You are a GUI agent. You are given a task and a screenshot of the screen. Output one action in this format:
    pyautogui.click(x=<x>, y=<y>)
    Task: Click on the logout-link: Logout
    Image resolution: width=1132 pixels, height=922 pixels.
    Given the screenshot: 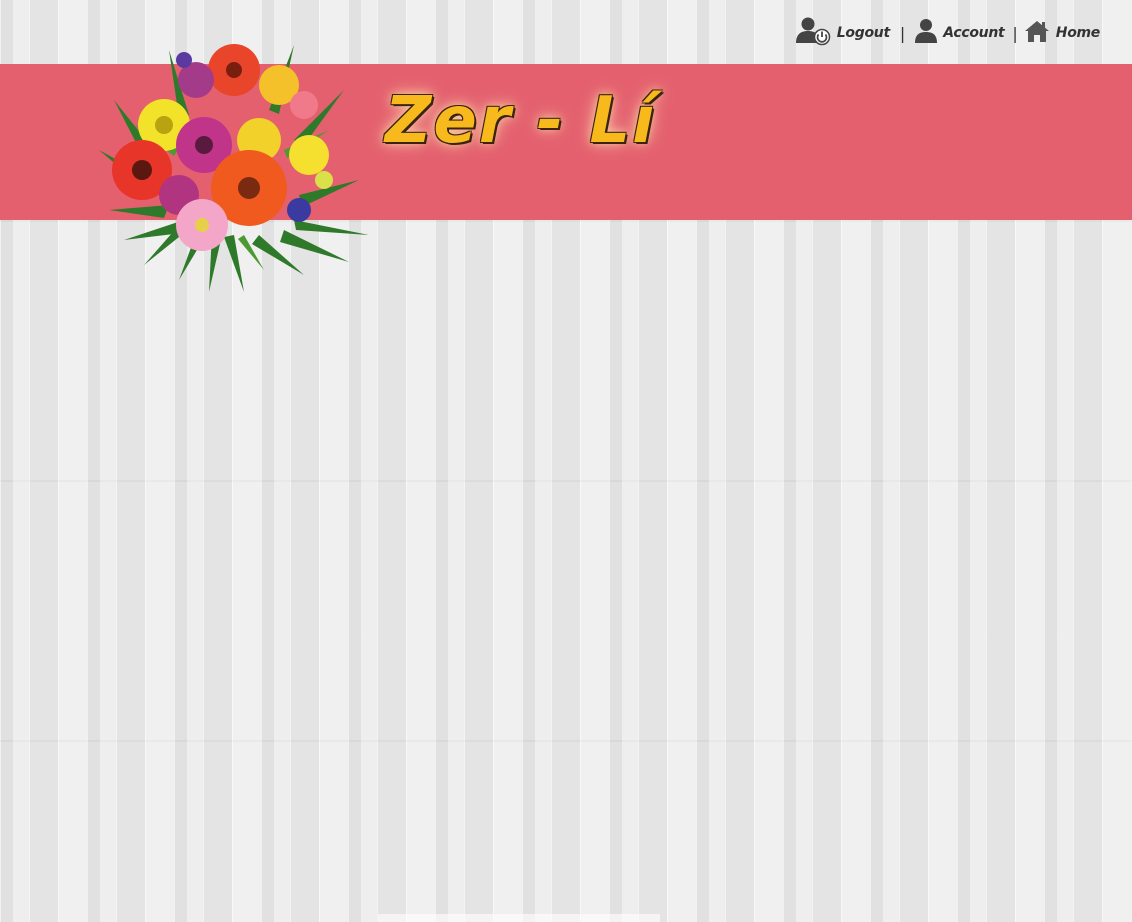 What is the action you would take?
    pyautogui.click(x=842, y=33)
    